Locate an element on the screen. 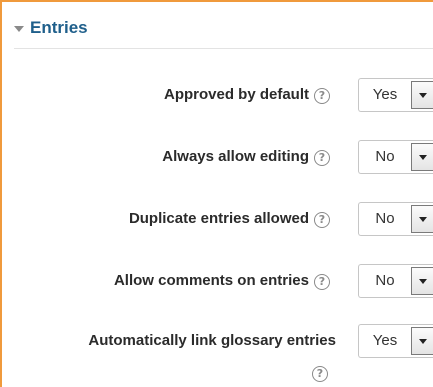 The image size is (433, 387). setting-label: Automatically link glossary entries is located at coordinates (212, 340).